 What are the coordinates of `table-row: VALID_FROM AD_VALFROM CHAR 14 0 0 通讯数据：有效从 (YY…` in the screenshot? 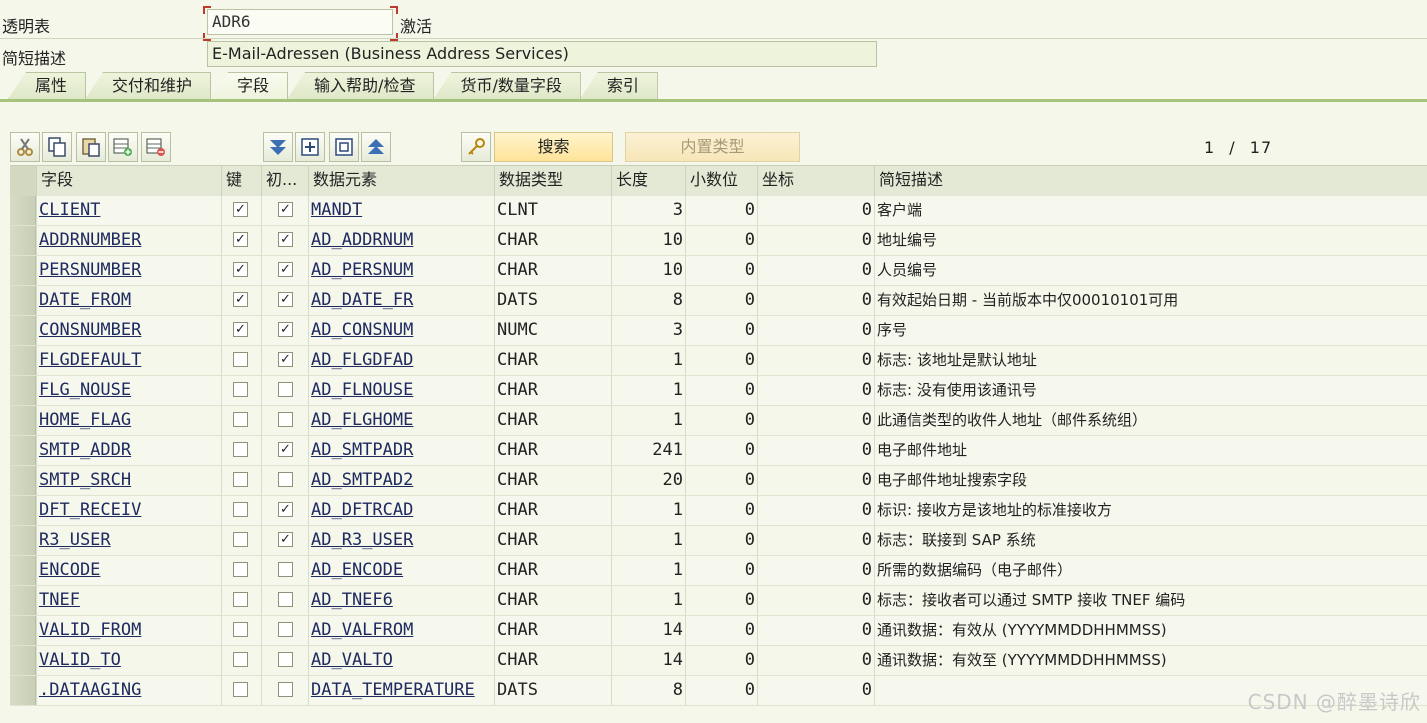 It's located at (718, 631).